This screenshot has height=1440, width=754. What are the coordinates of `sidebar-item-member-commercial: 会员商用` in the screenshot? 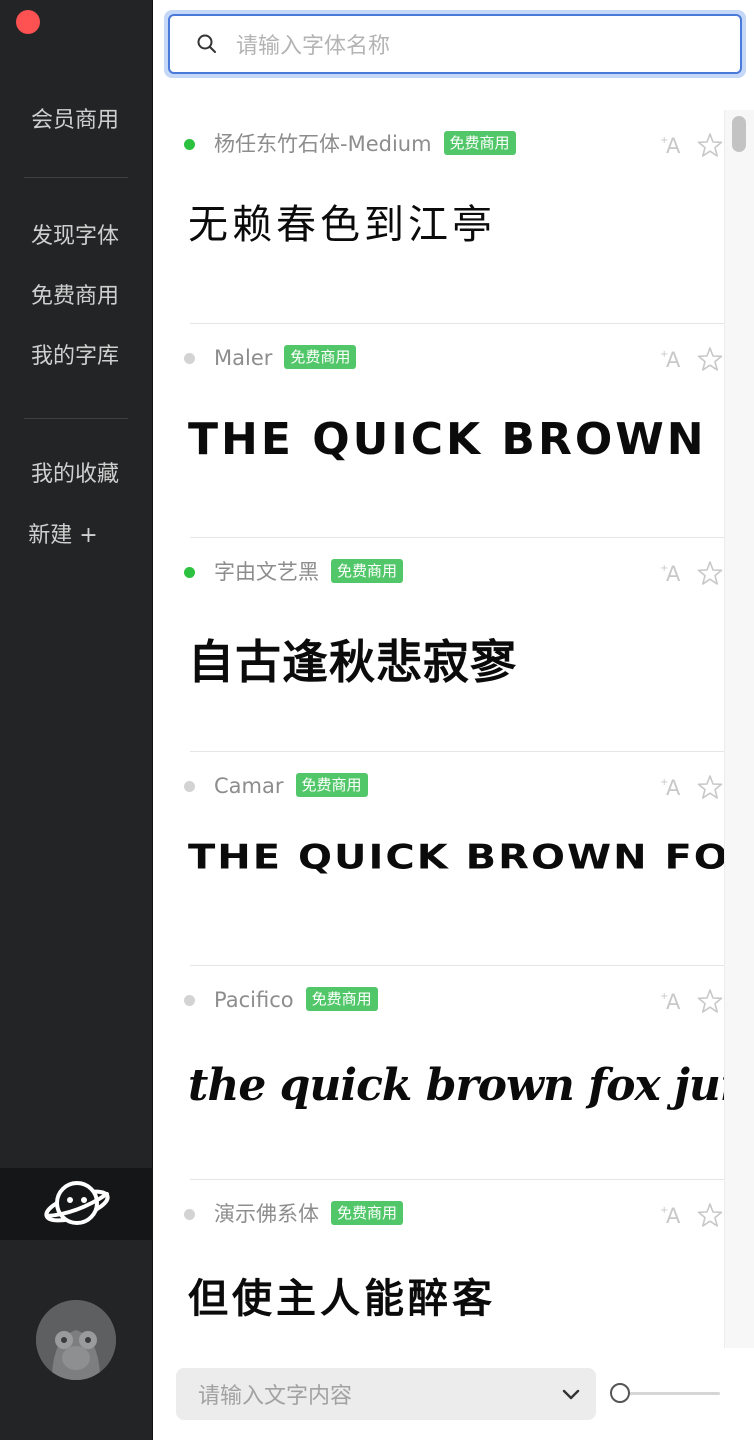 It's located at (75, 121).